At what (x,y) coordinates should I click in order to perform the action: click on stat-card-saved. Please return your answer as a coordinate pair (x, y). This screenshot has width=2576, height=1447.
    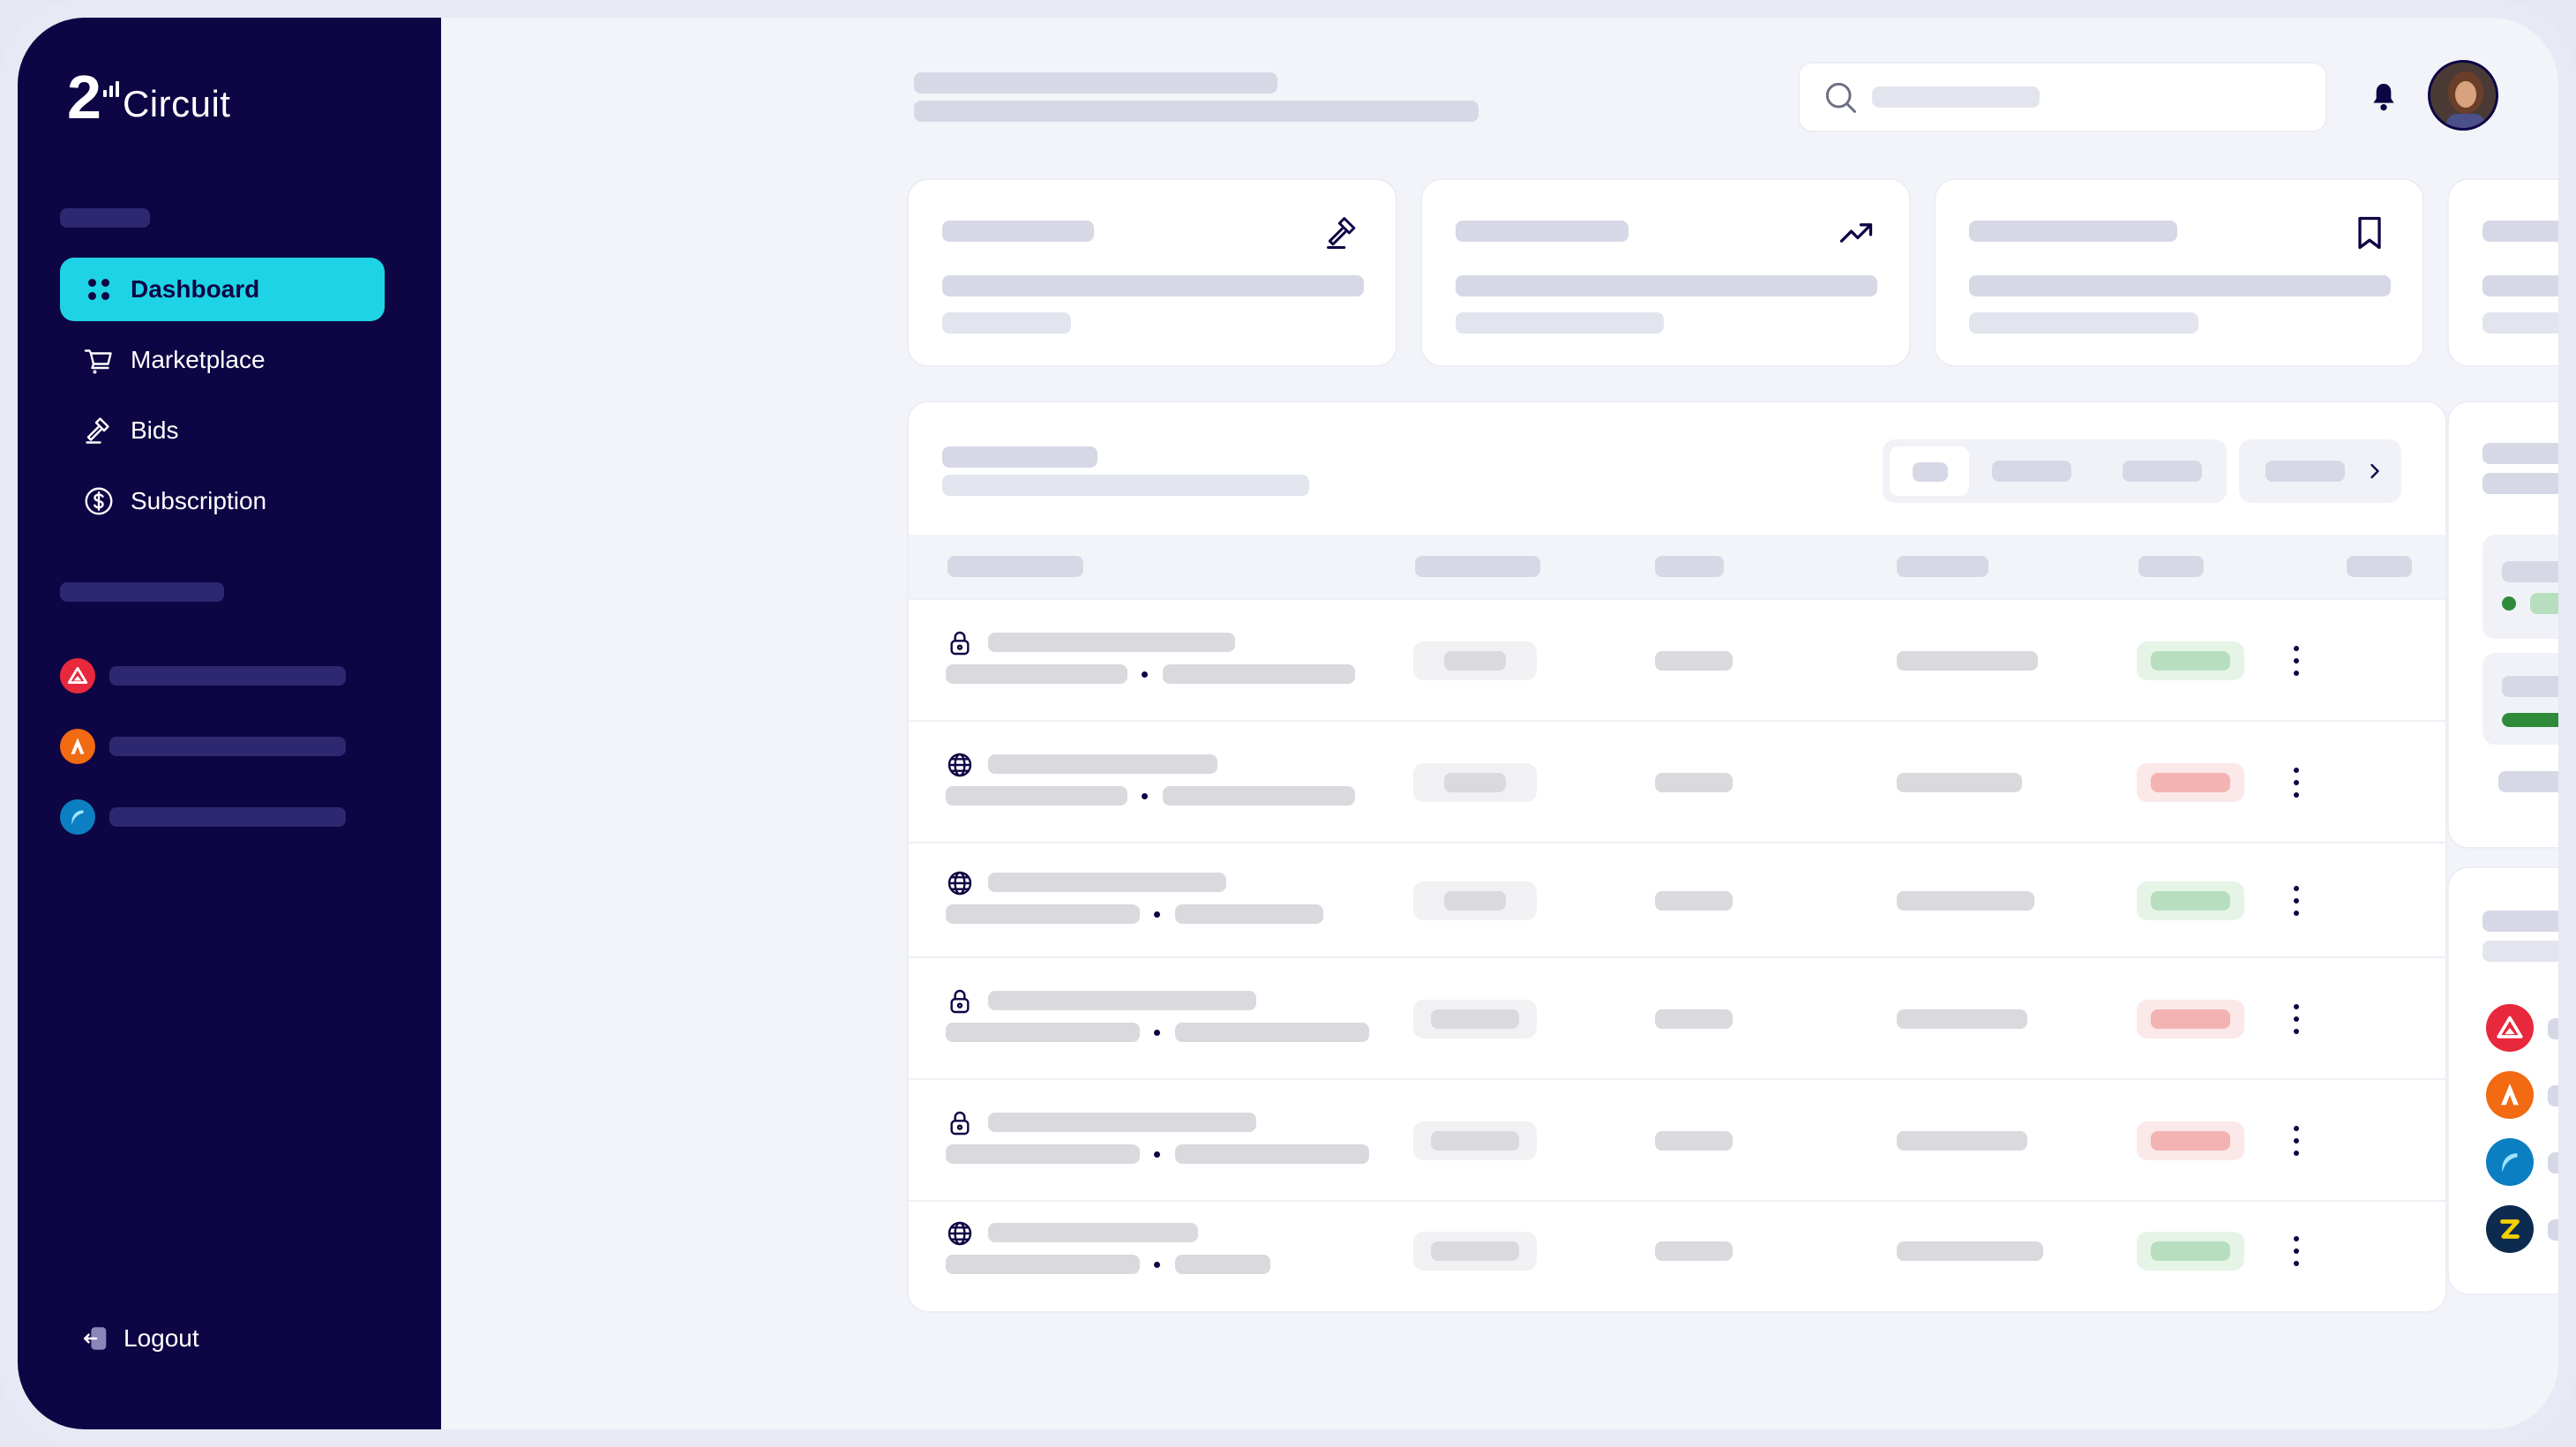
    Looking at the image, I should click on (2179, 272).